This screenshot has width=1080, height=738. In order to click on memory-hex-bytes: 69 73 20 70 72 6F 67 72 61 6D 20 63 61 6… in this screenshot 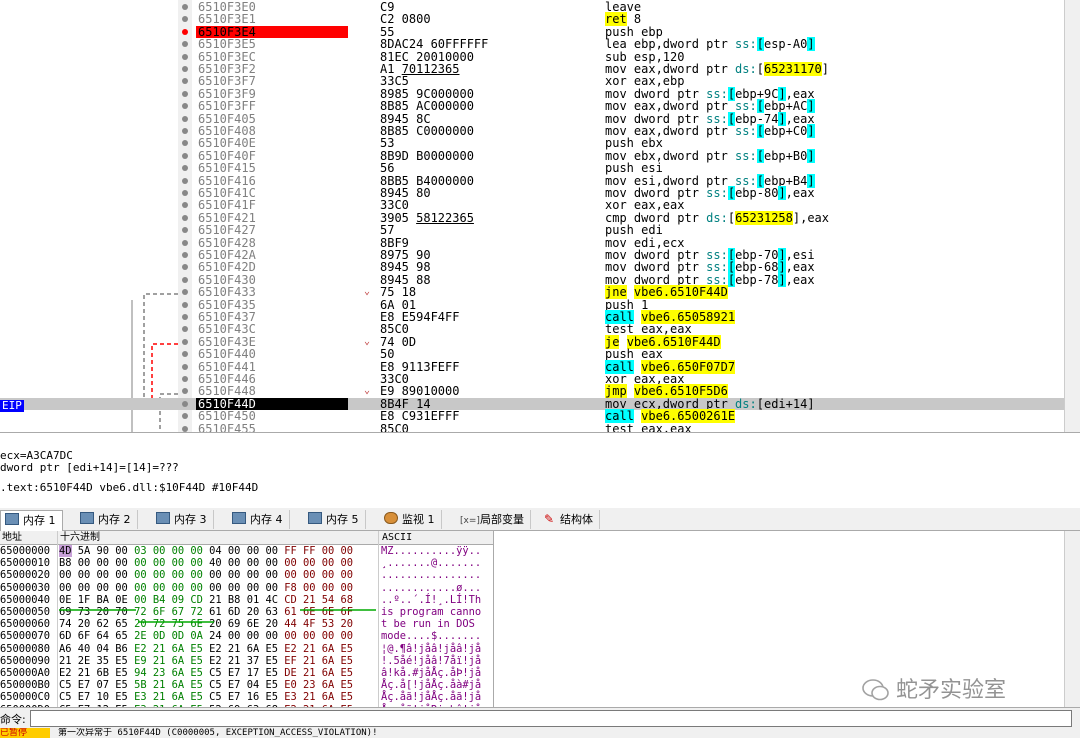, I will do `click(206, 612)`.